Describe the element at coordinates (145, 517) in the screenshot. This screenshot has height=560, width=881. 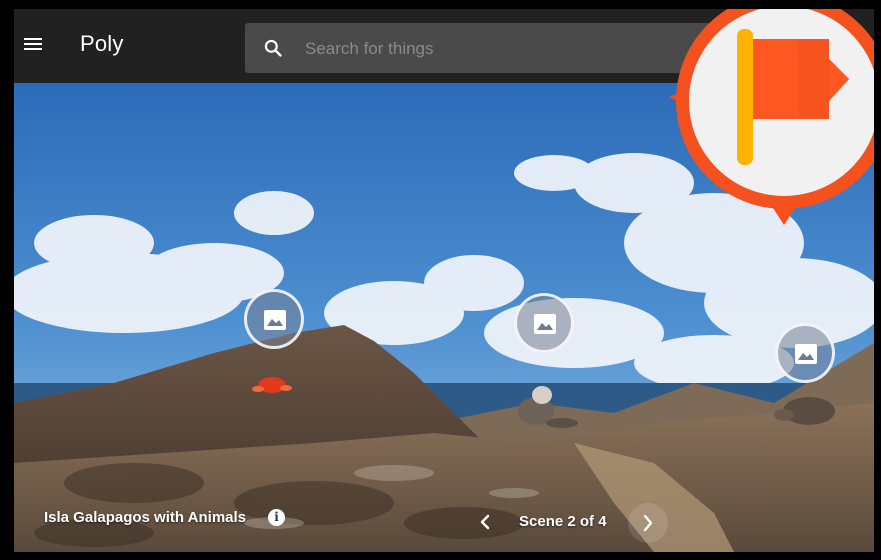
I see `scene-title: Isla Galapagos with Animals` at that location.